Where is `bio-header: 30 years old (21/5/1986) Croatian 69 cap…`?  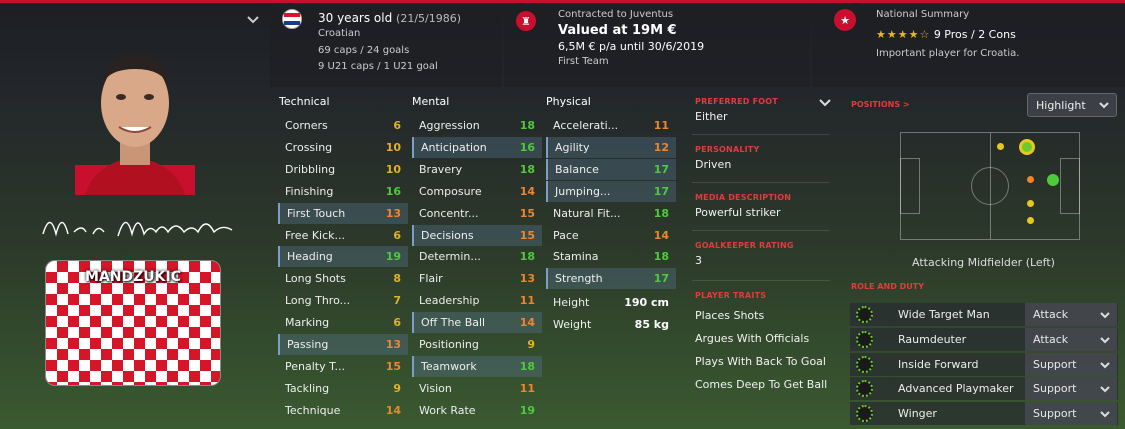 bio-header: 30 years old (21/5/1986) Croatian 69 cap… is located at coordinates (386, 45).